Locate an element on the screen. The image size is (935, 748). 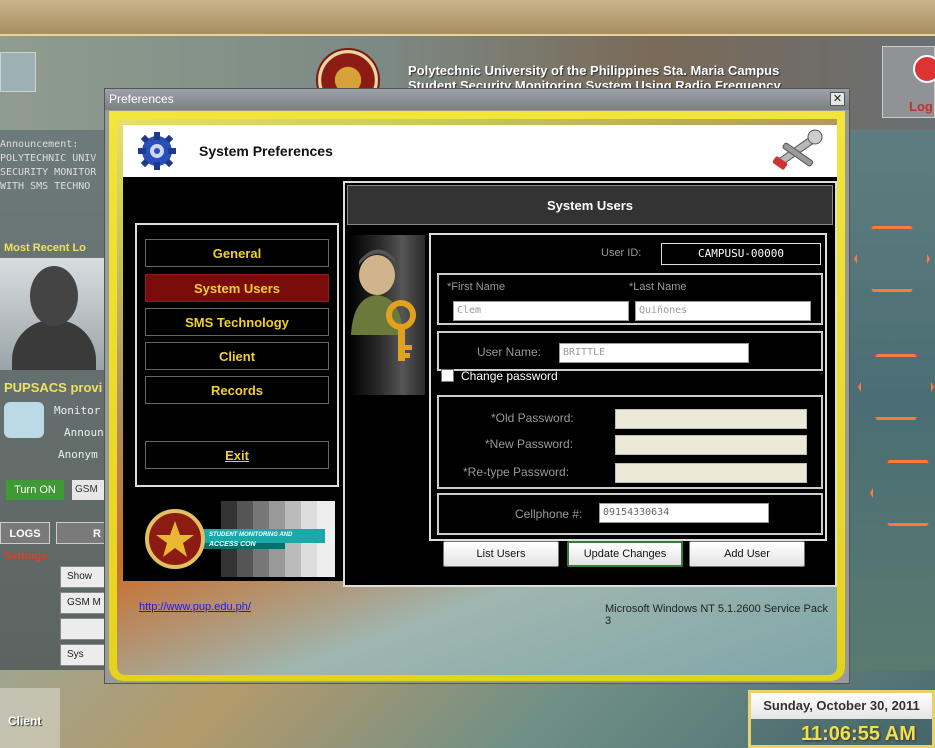
nav-general: General is located at coordinates (237, 253).